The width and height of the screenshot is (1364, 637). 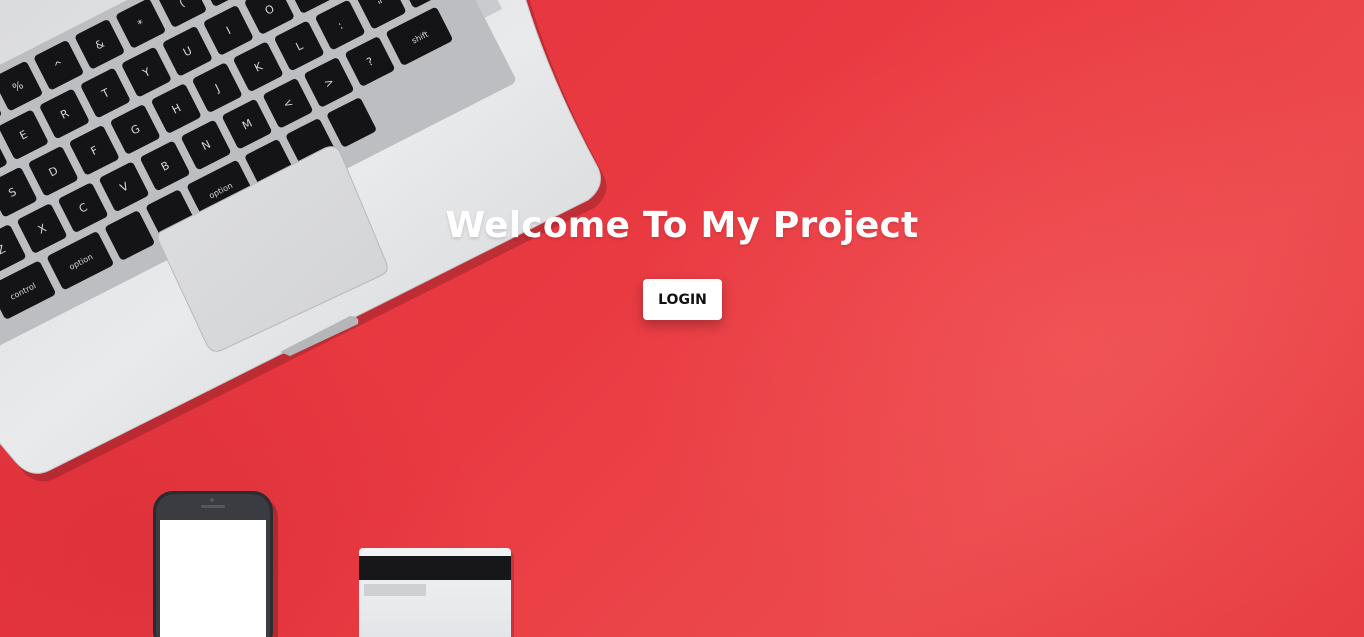 I want to click on phone-image, so click(x=215, y=564).